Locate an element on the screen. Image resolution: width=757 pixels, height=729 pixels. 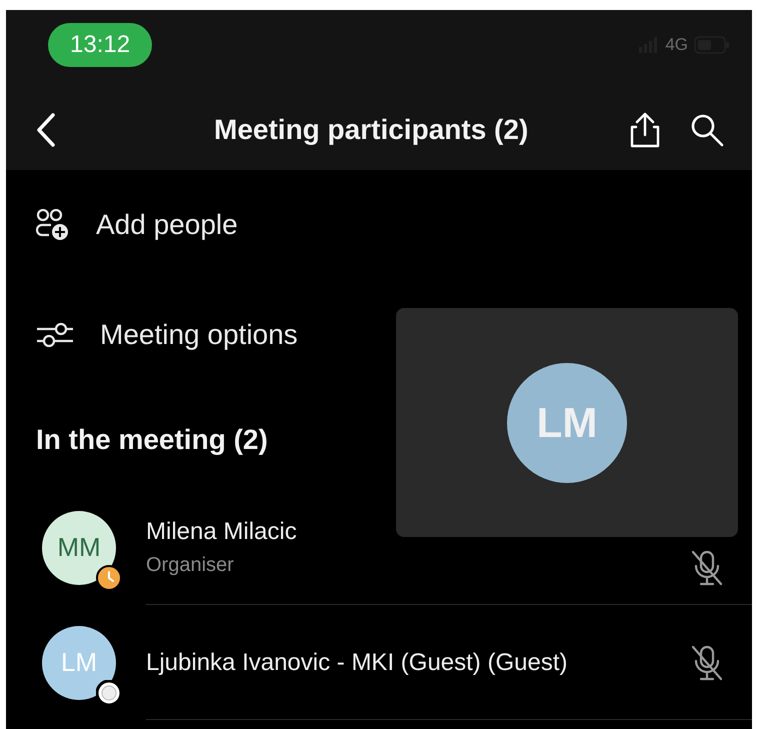
status-time: 13:12 is located at coordinates (100, 45).